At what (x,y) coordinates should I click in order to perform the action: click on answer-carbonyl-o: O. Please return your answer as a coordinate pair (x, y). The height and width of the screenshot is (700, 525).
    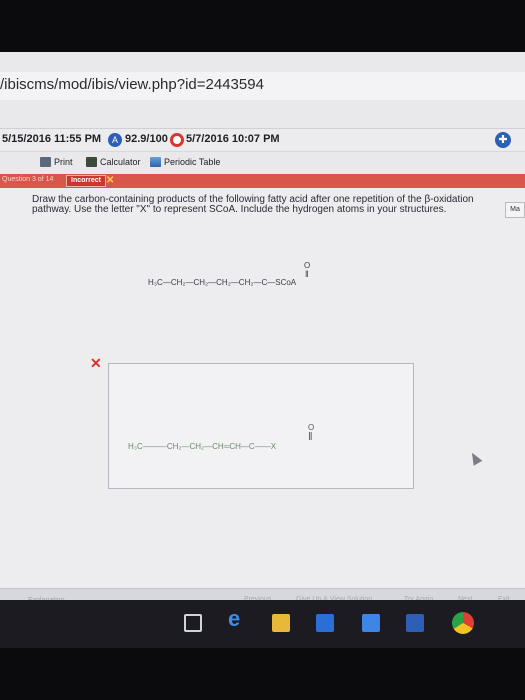
    Looking at the image, I should click on (311, 427).